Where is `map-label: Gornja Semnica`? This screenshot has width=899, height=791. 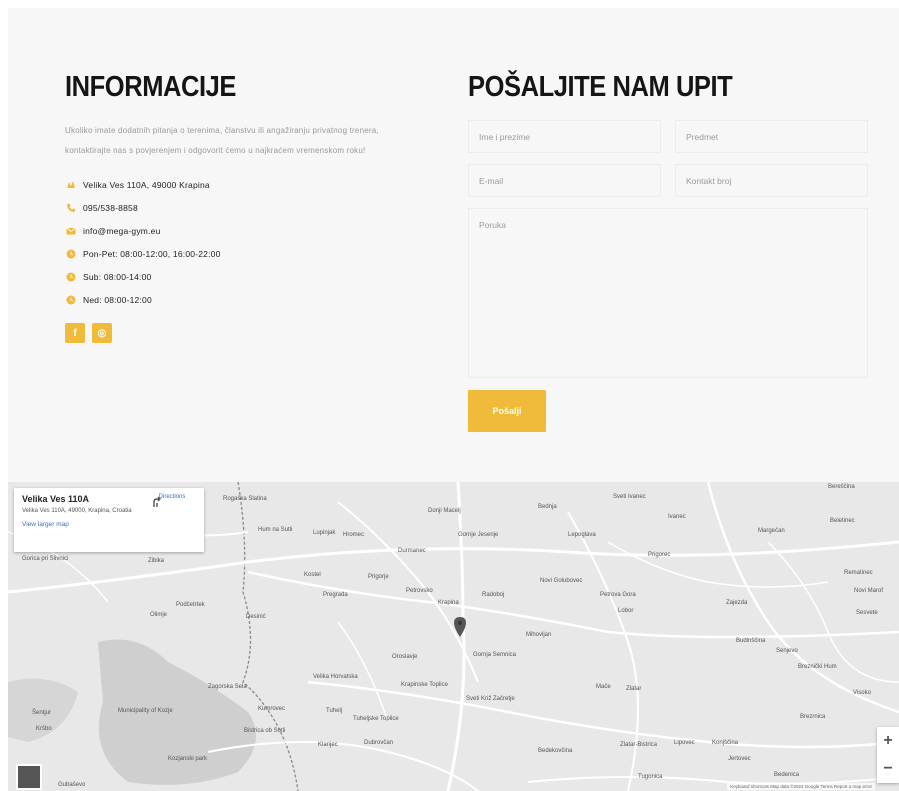 map-label: Gornja Semnica is located at coordinates (495, 655).